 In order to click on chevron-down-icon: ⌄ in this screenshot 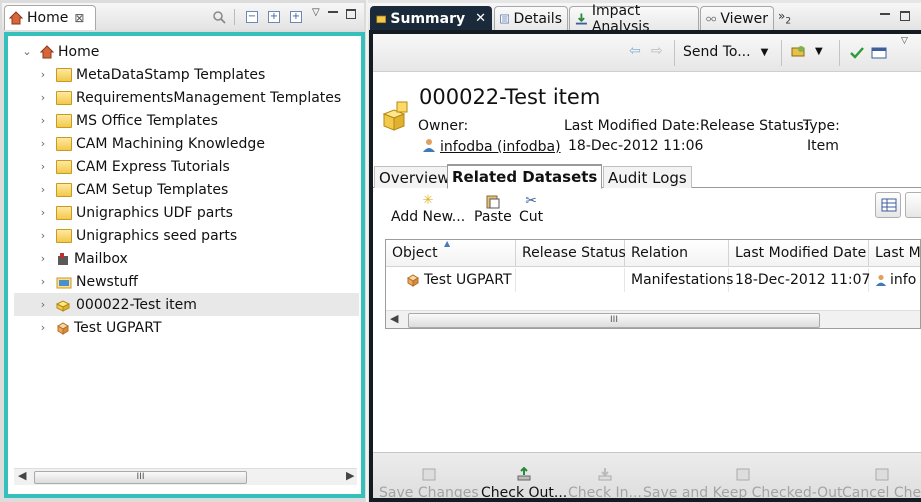, I will do `click(27, 51)`.